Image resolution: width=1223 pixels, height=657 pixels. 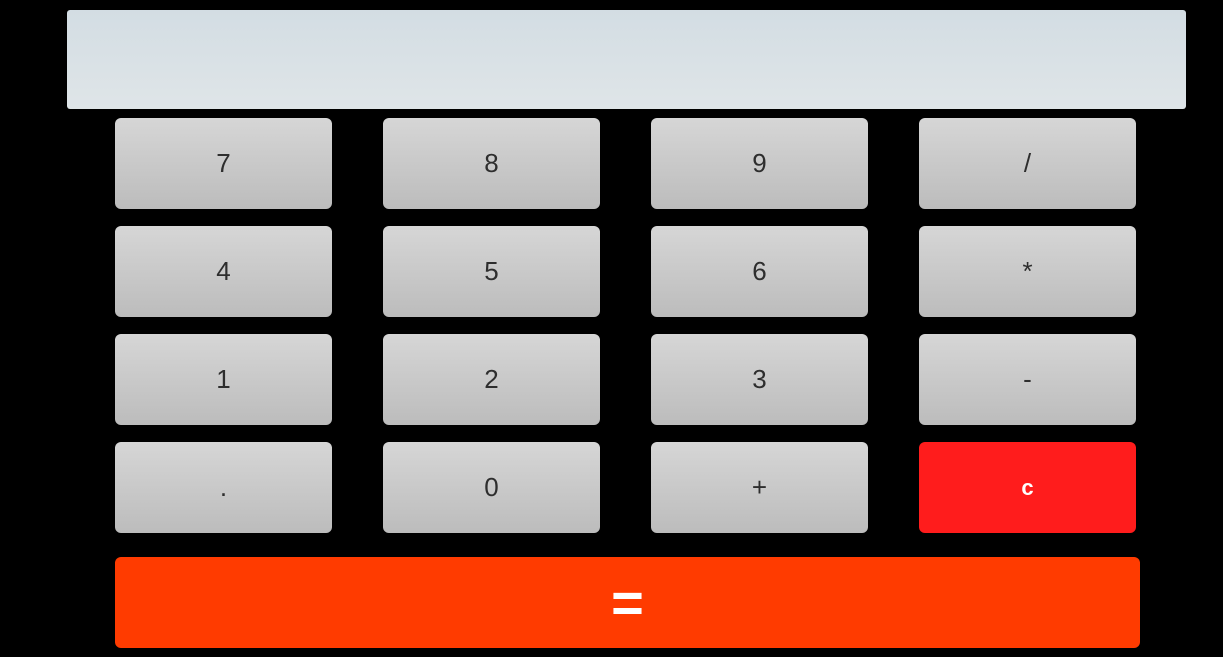 What do you see at coordinates (1027, 379) in the screenshot?
I see `key-subtract: -` at bounding box center [1027, 379].